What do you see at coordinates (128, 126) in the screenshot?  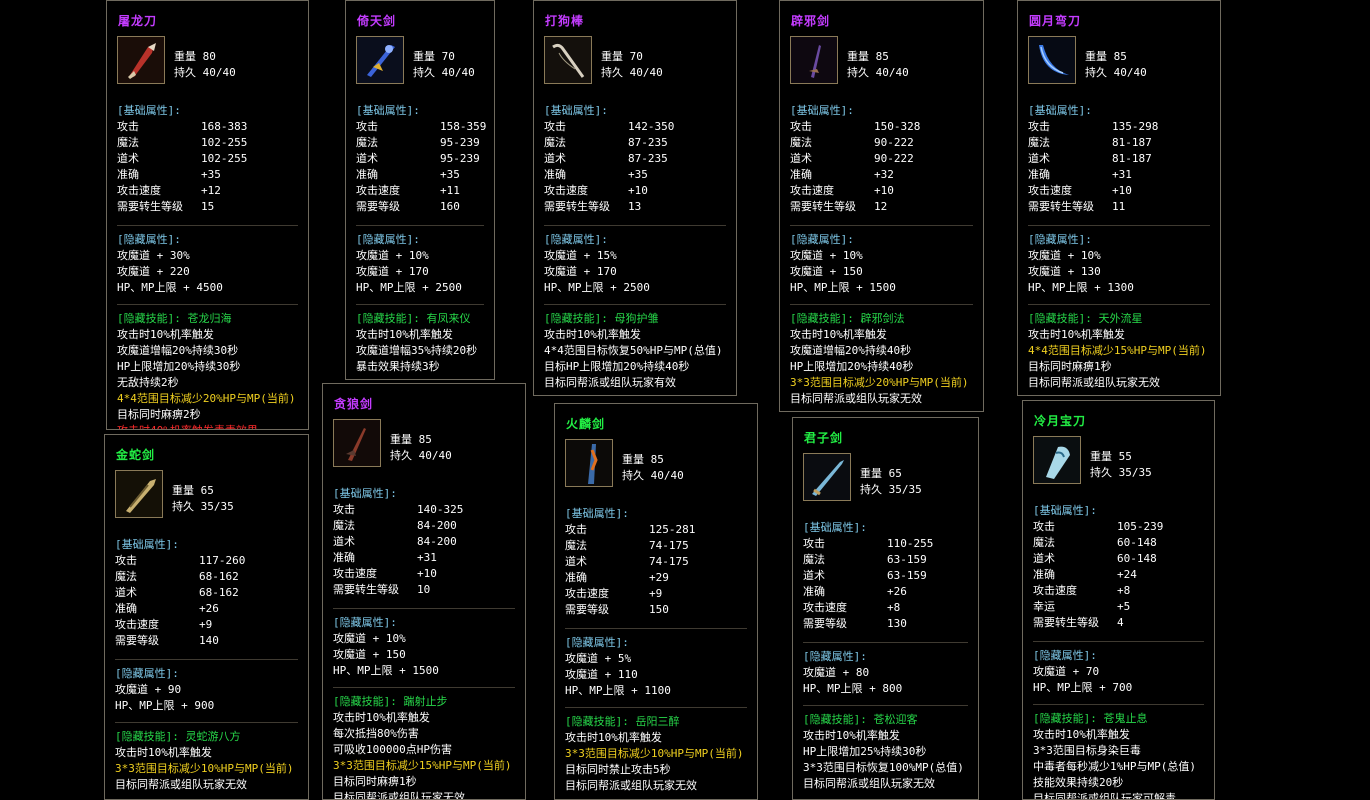 I see `attr-name: 攻击` at bounding box center [128, 126].